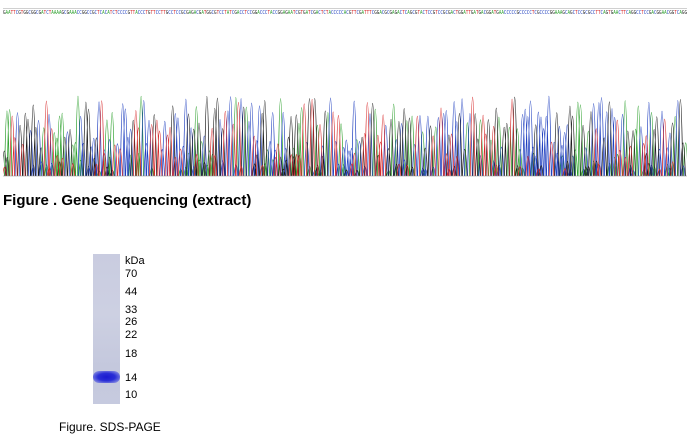 The height and width of the screenshot is (437, 692). What do you see at coordinates (131, 335) in the screenshot?
I see `marker-label: 22` at bounding box center [131, 335].